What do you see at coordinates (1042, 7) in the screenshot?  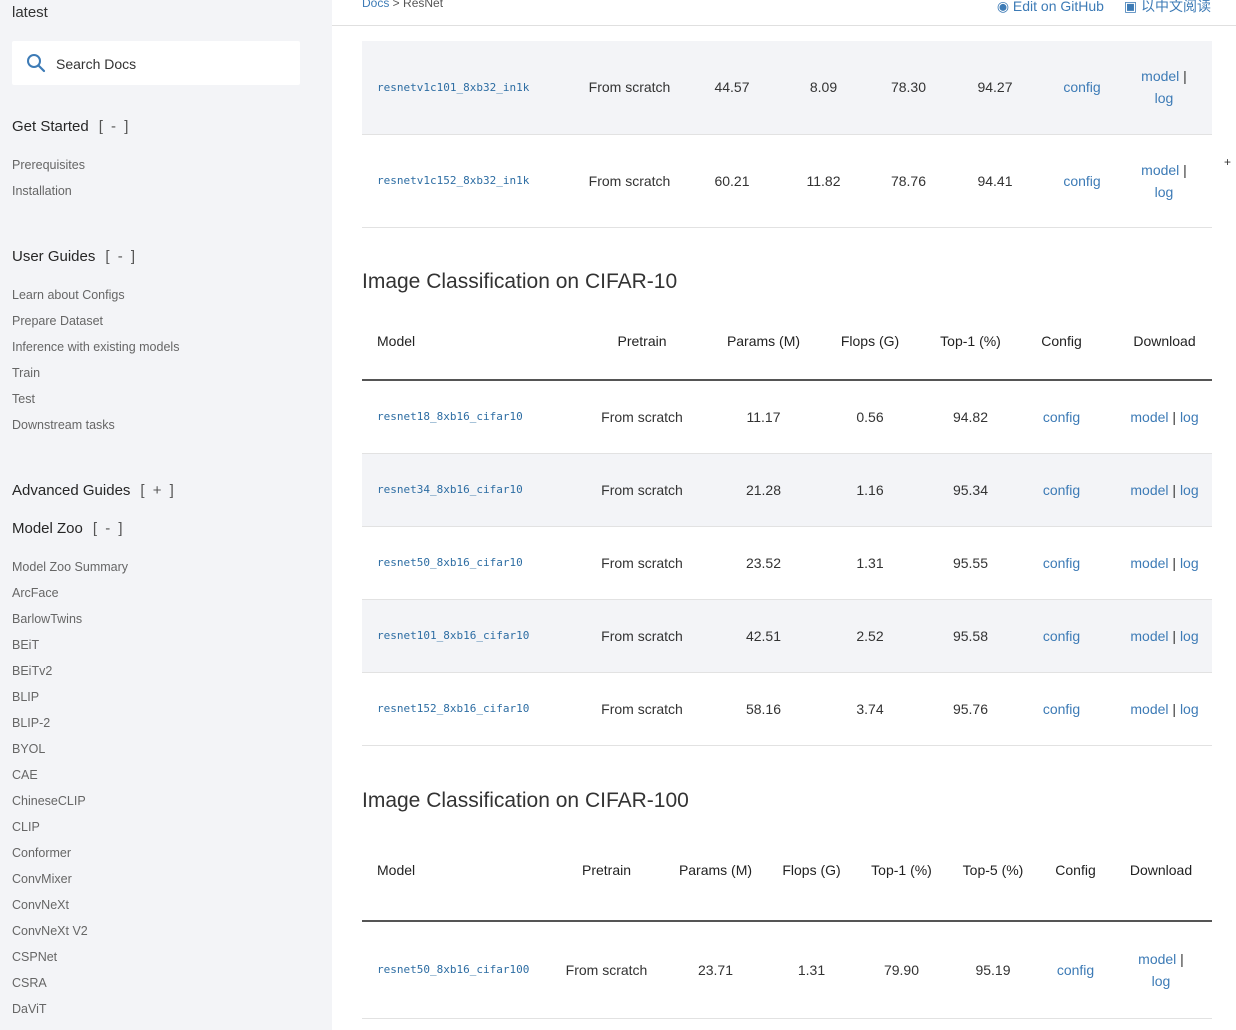 I see `edit-on-github-link: ◉ Edit on GitHub` at bounding box center [1042, 7].